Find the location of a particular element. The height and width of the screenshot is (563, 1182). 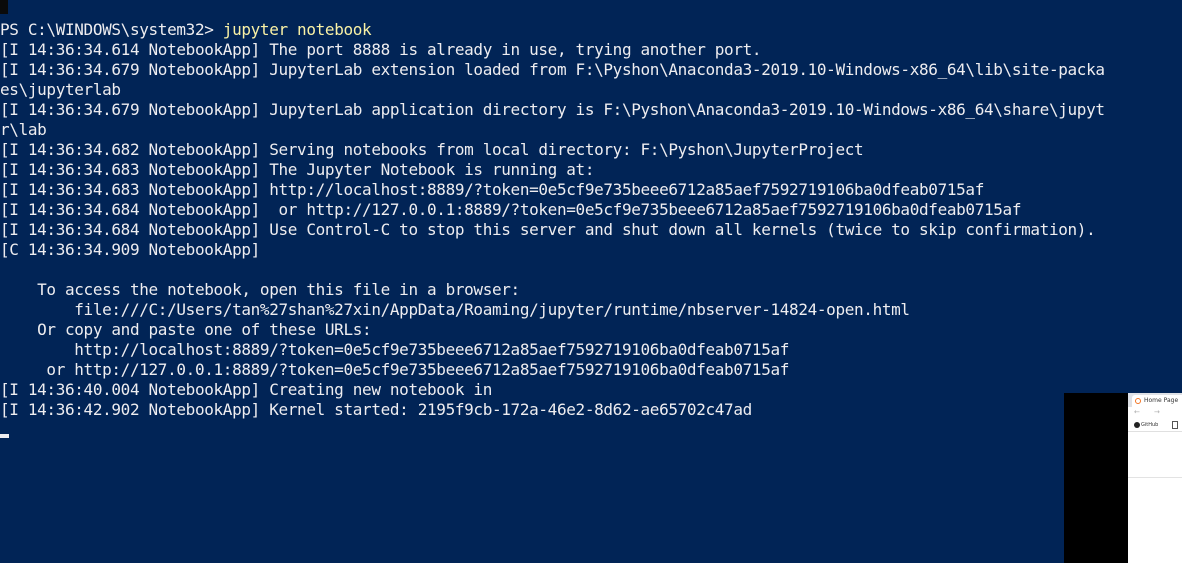

browser-tab: Home Page is located at coordinates (1157, 401).